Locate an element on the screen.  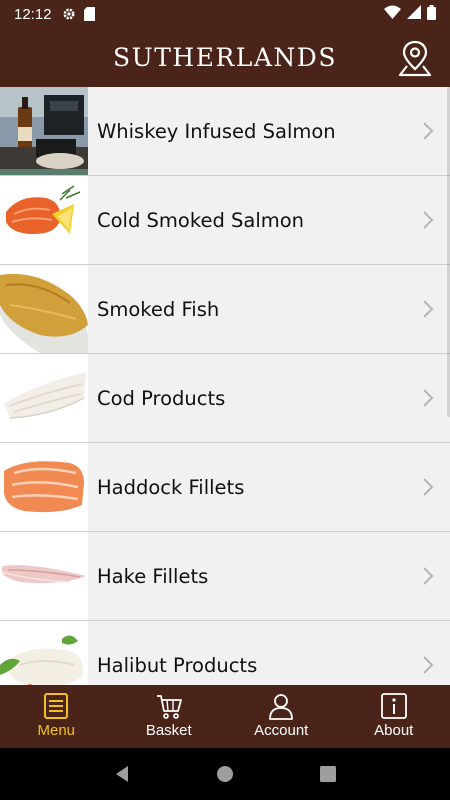
app-title: SUTHERLANDS is located at coordinates (225, 57).